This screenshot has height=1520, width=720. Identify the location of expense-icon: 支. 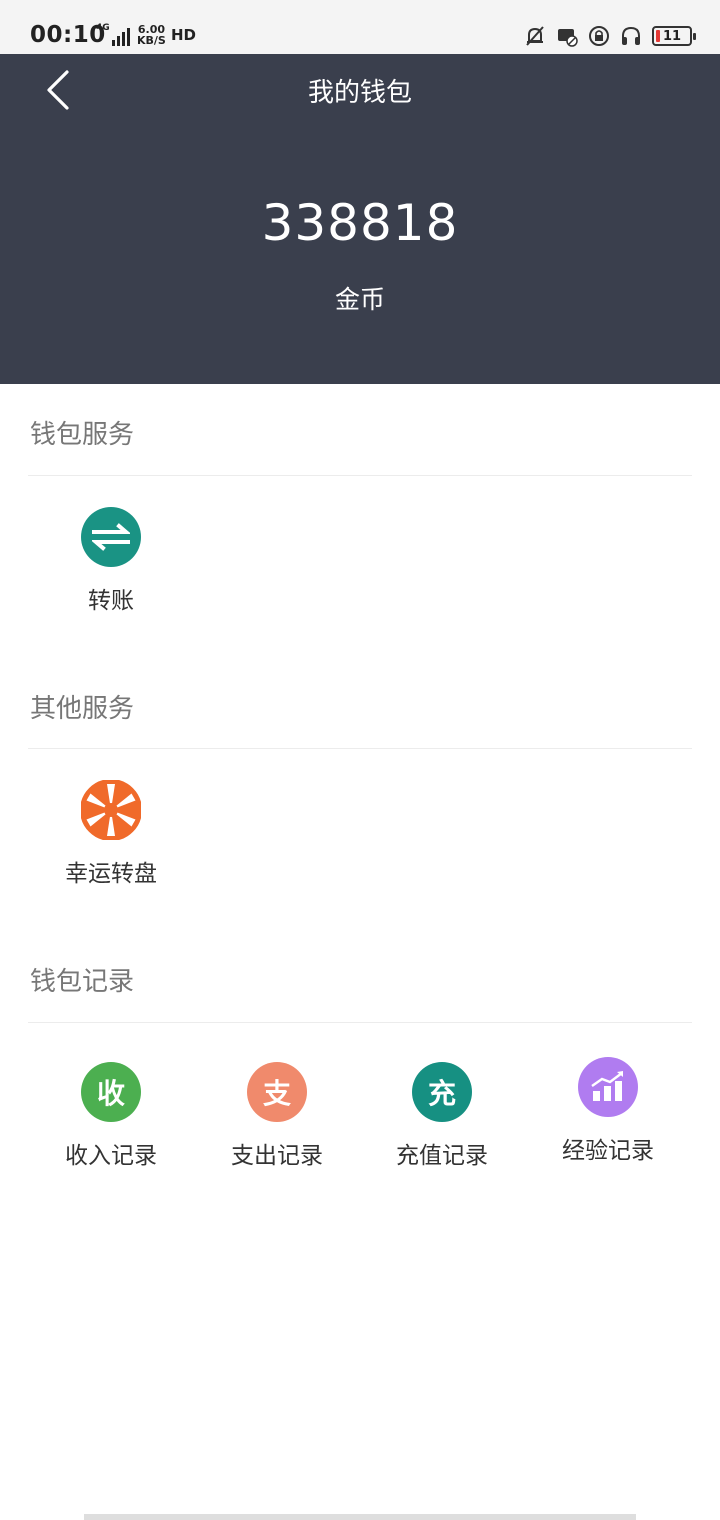
(277, 1092).